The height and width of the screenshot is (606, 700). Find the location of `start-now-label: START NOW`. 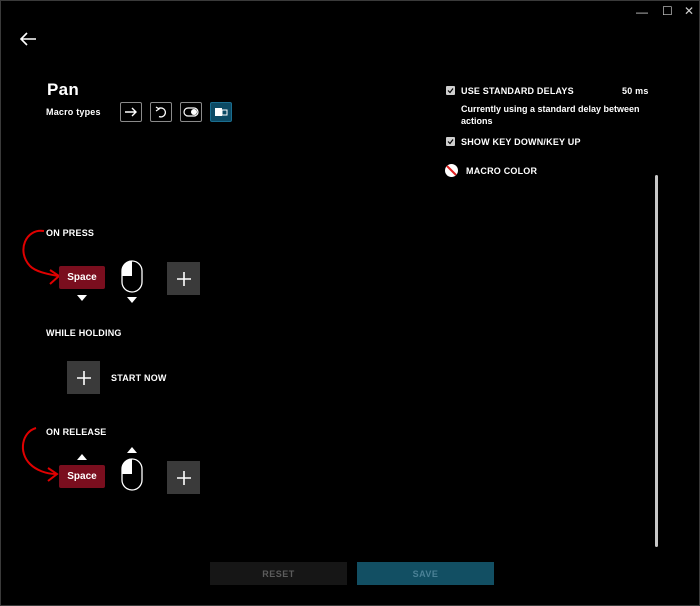

start-now-label: START NOW is located at coordinates (139, 378).